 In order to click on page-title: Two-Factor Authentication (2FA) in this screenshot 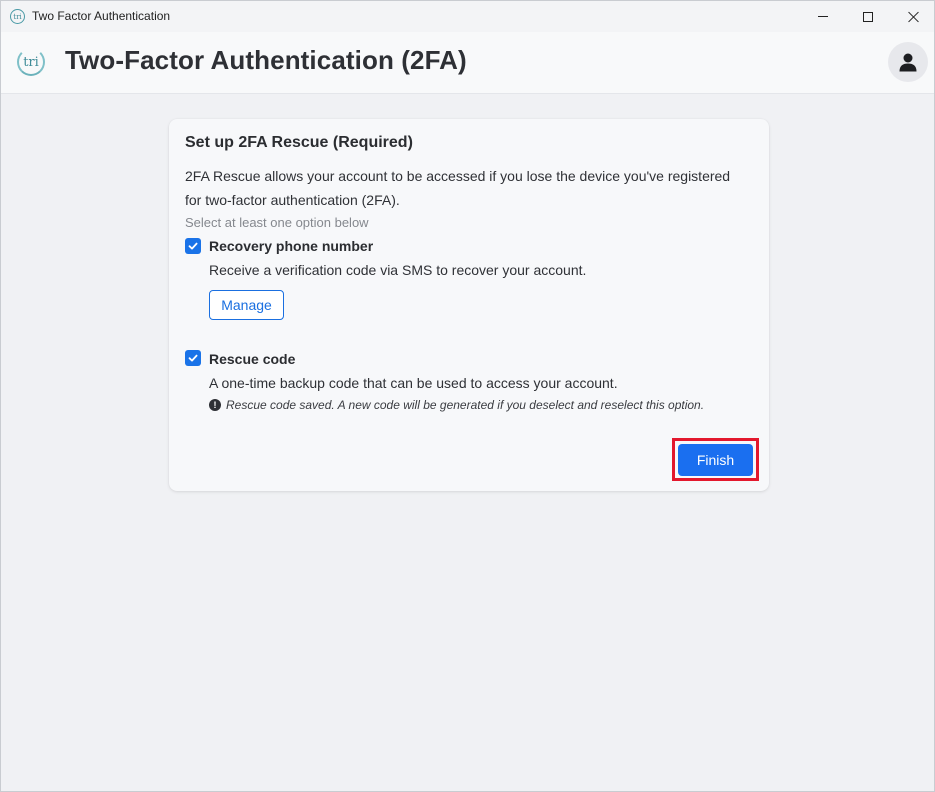, I will do `click(266, 60)`.